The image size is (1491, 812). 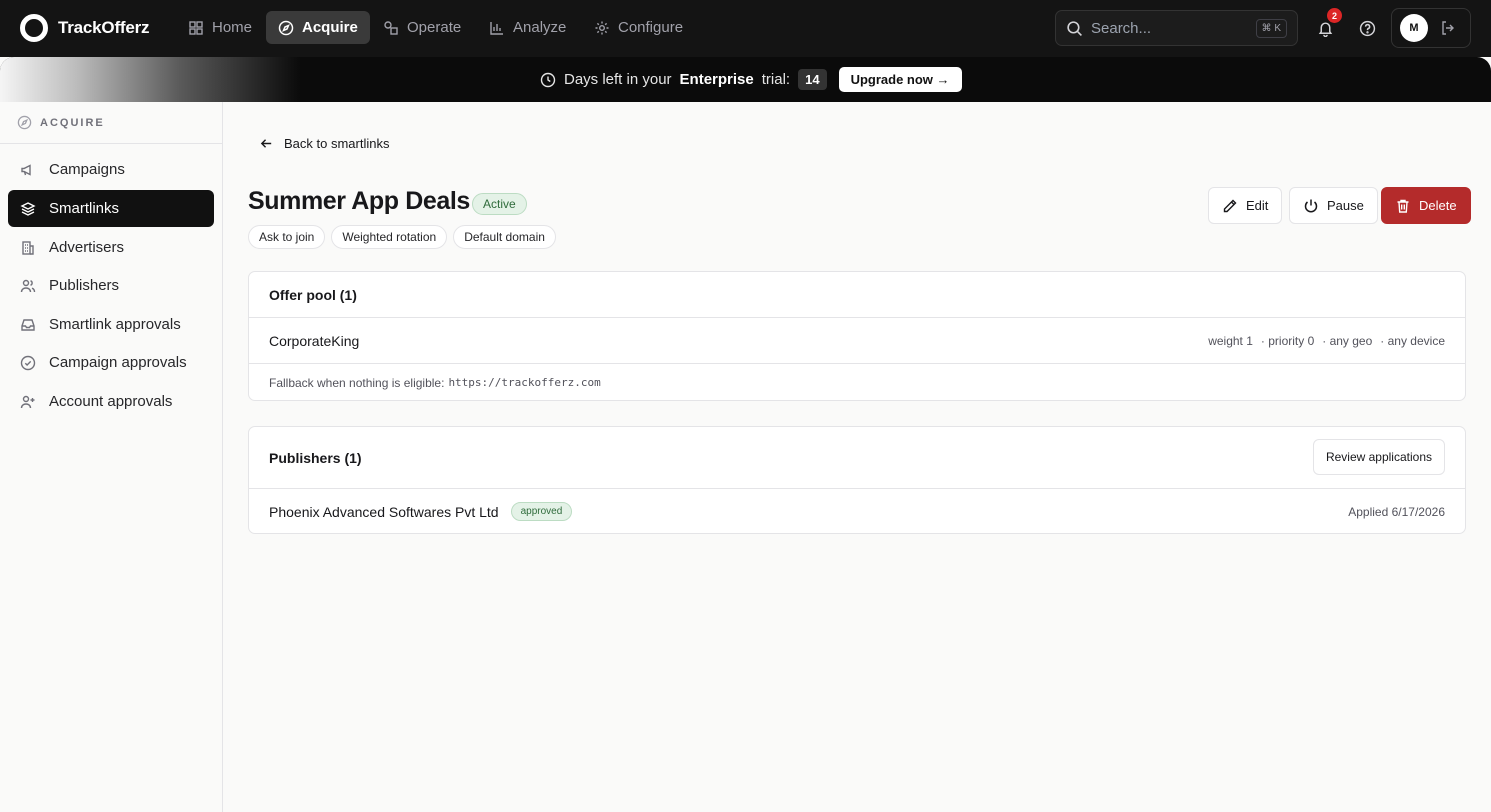 I want to click on sidebar-item-label: Smartlink approvals, so click(x=115, y=324).